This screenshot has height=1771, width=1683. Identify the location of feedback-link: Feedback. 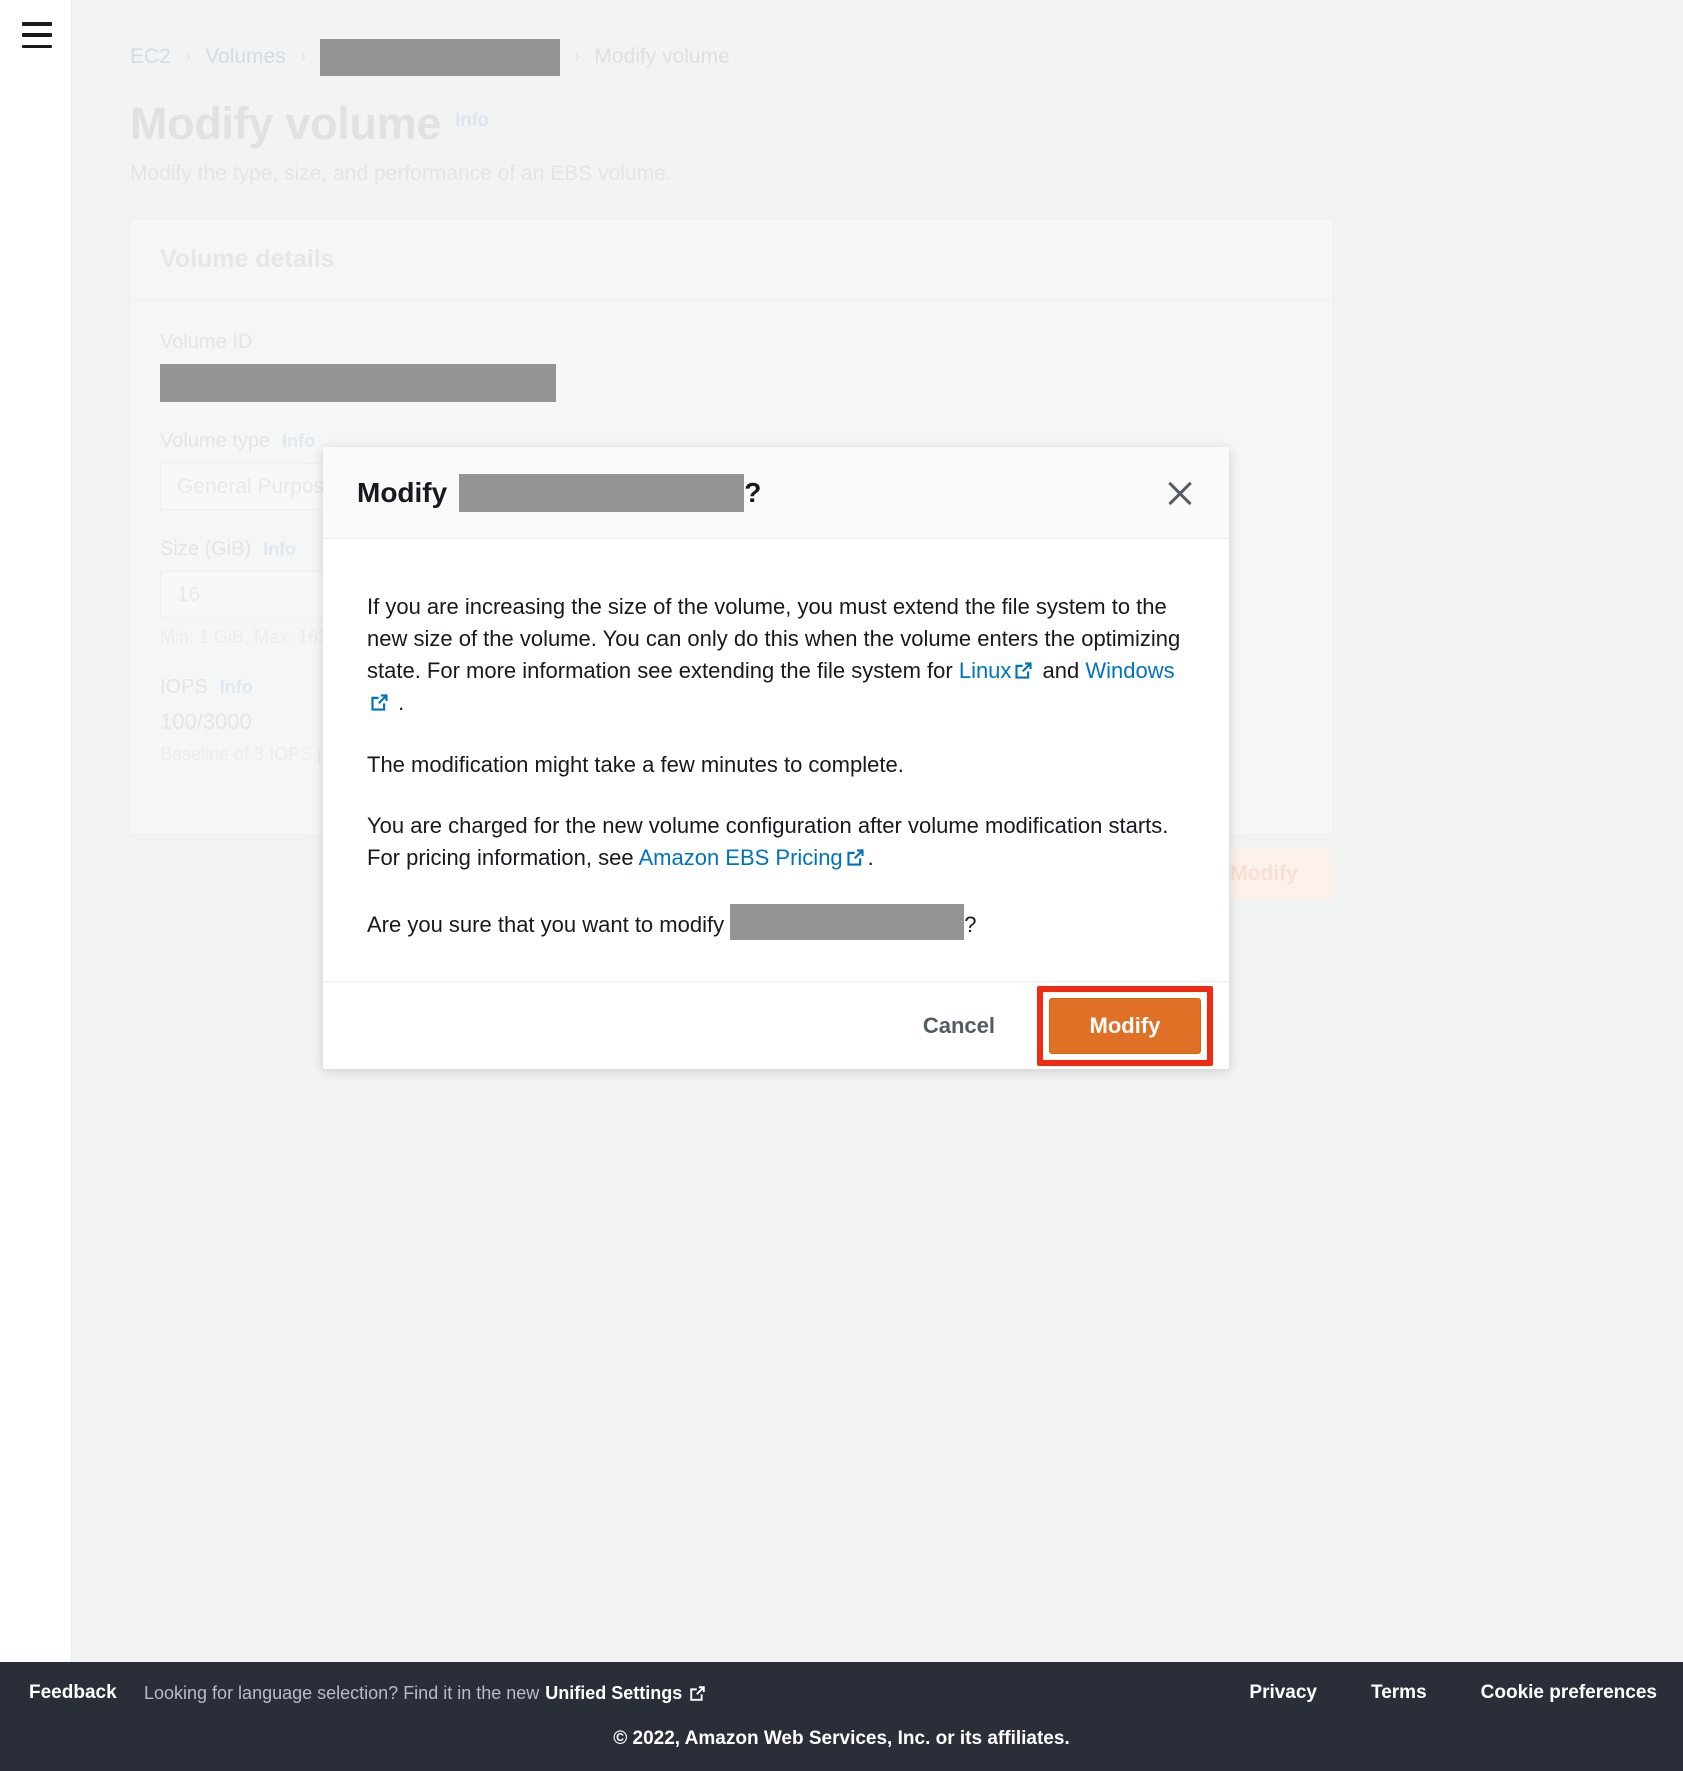
(73, 1693).